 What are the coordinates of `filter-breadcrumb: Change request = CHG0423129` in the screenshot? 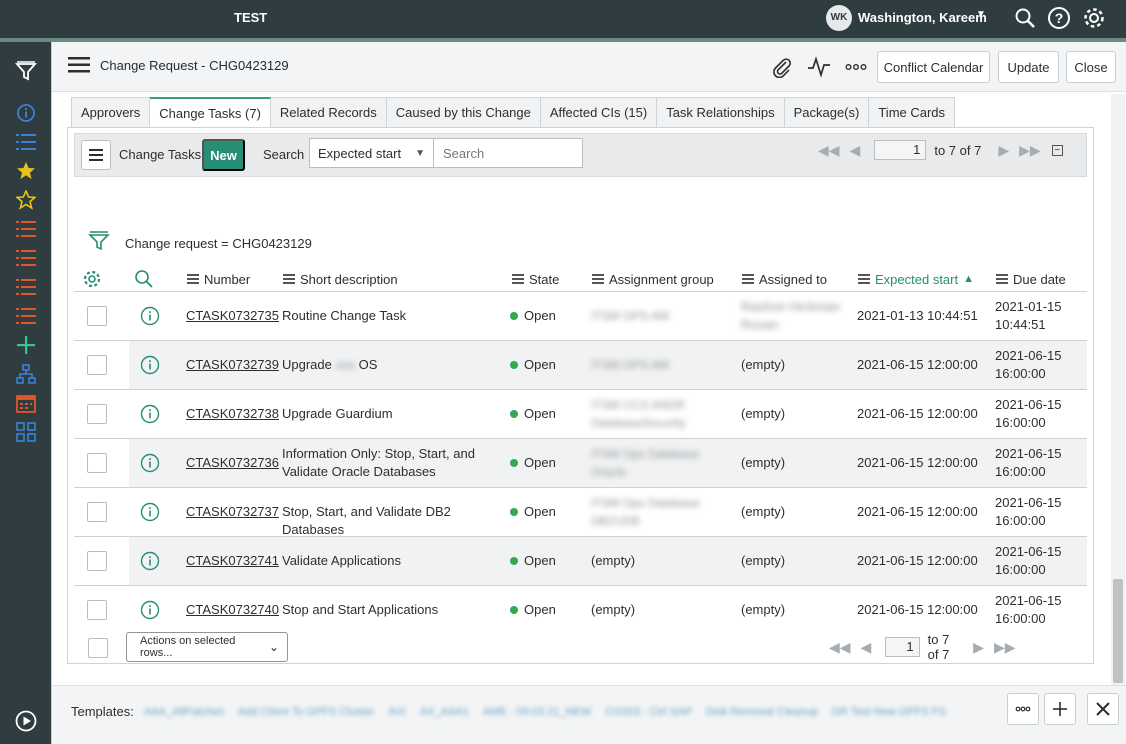 It's located at (218, 243).